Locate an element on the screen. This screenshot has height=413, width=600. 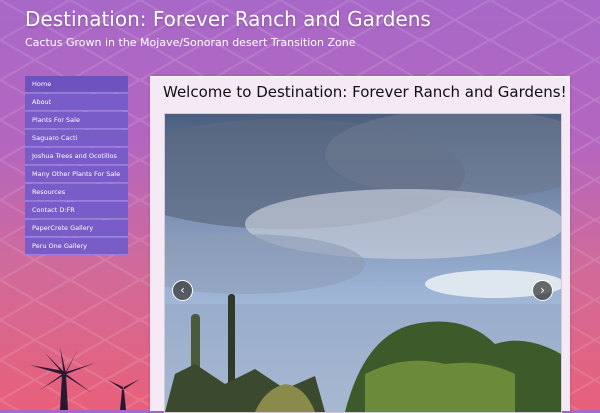
nav-item-peru-gallery: Peru One Gallery is located at coordinates (76, 246).